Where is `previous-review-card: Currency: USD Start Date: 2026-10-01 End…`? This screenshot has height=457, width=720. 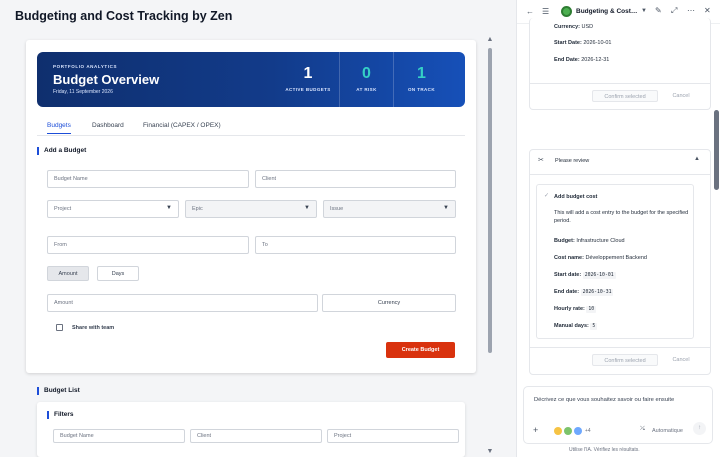 previous-review-card: Currency: USD Start Date: 2026-10-01 End… is located at coordinates (620, 64).